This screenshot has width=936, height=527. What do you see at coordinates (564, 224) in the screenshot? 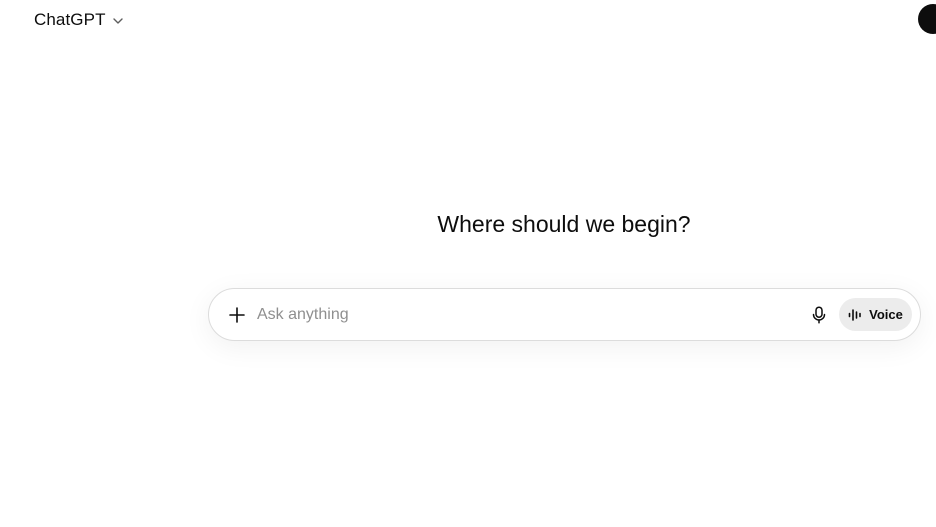
I see `page-title: Where should we begin?` at bounding box center [564, 224].